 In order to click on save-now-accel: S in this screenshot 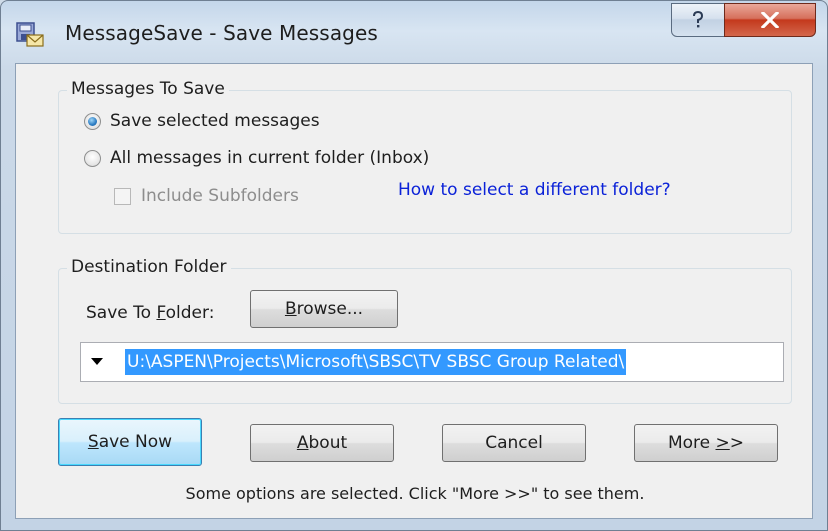, I will do `click(93, 442)`.